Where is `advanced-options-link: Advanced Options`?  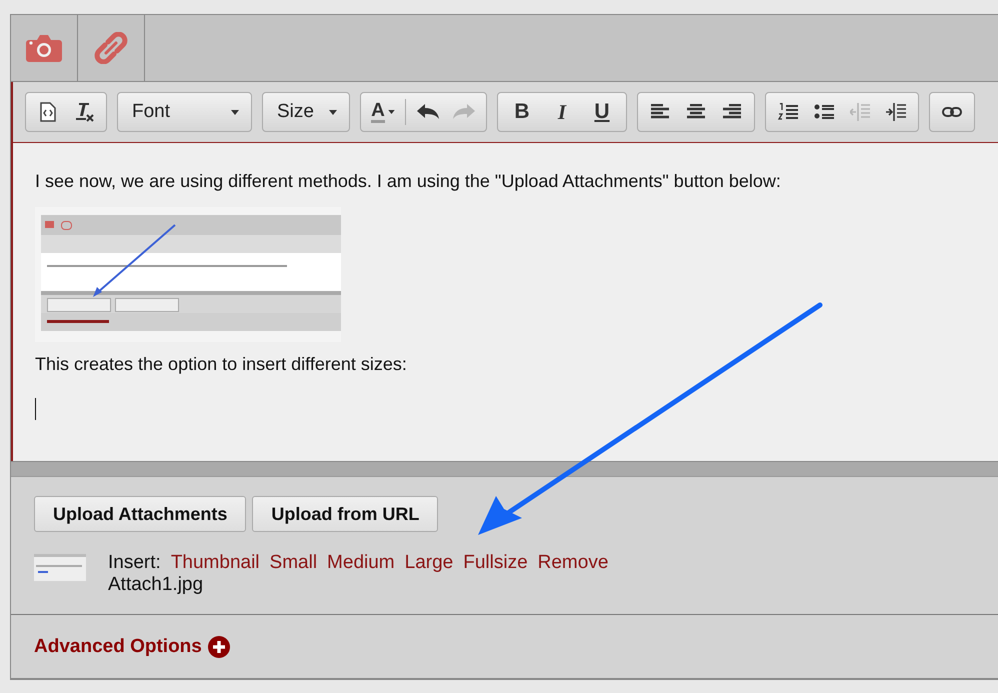
advanced-options-link: Advanced Options is located at coordinates (132, 647).